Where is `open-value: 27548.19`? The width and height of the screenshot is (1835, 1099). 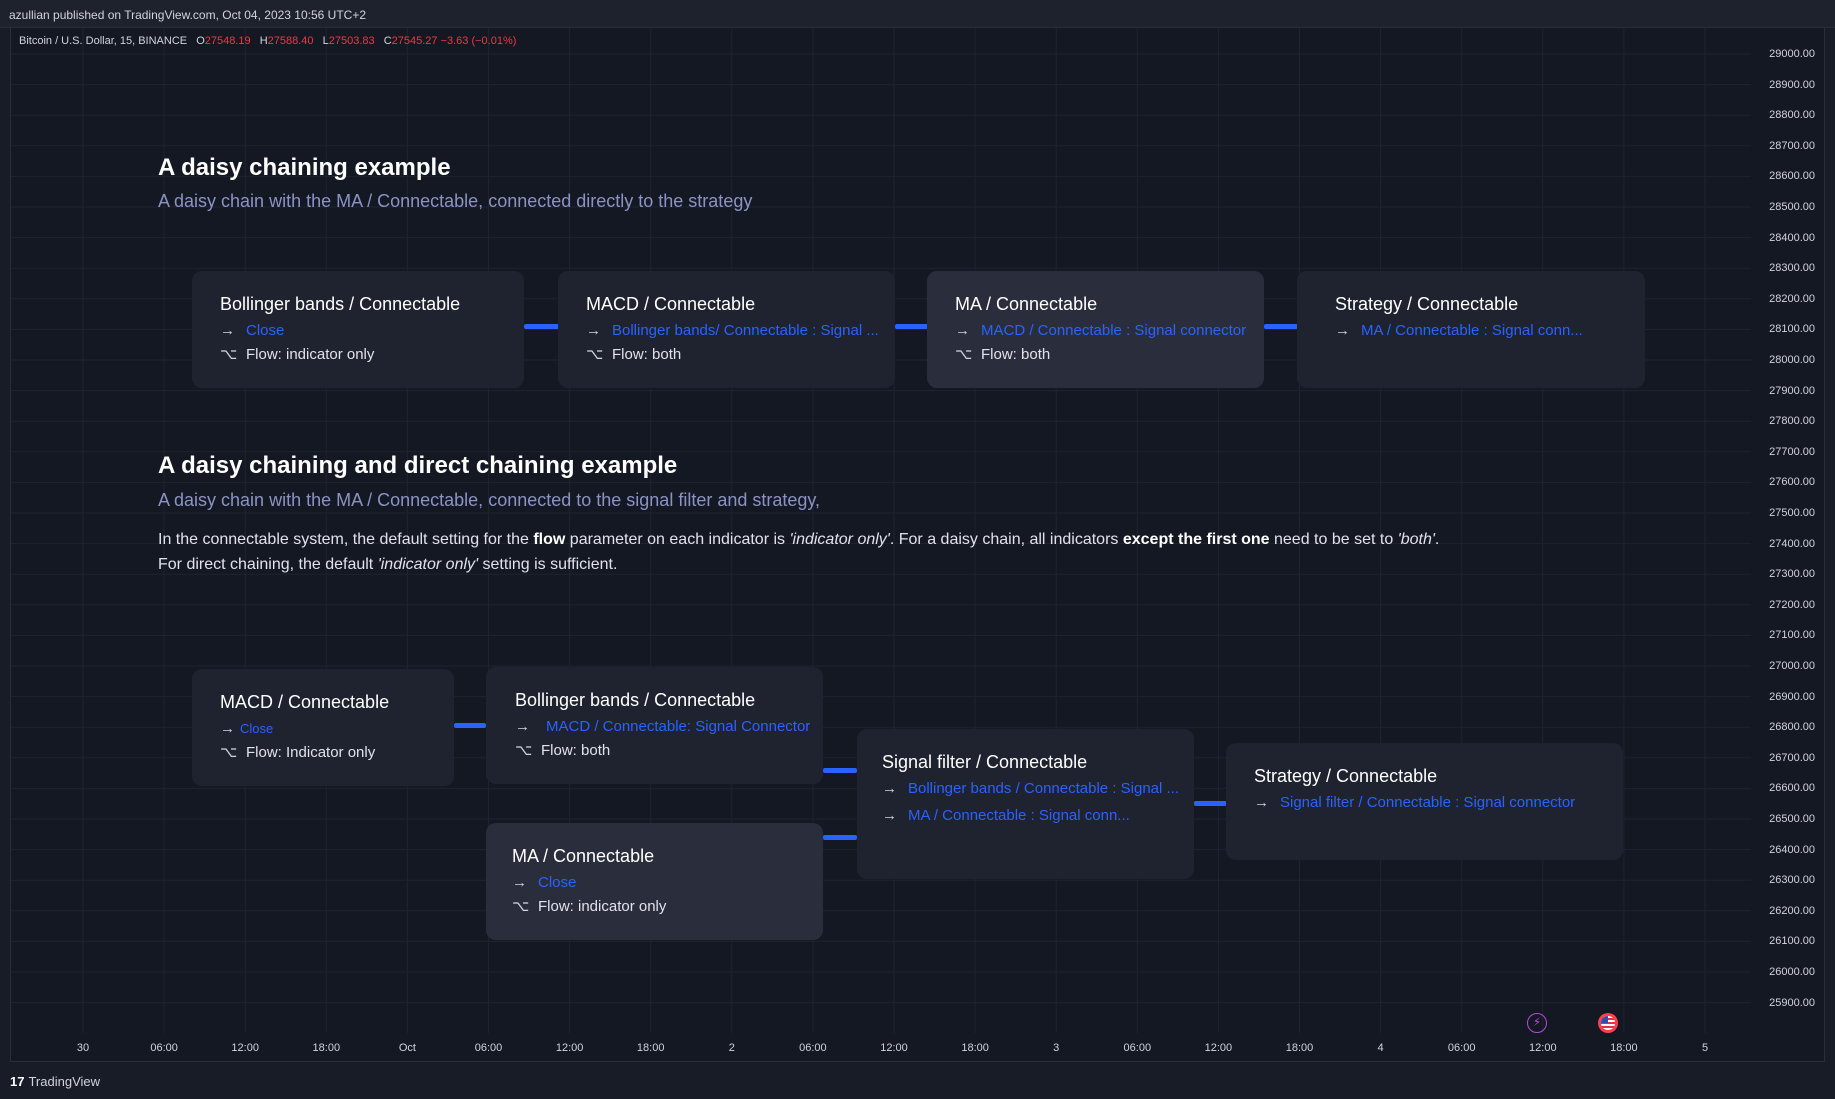
open-value: 27548.19 is located at coordinates (227, 41).